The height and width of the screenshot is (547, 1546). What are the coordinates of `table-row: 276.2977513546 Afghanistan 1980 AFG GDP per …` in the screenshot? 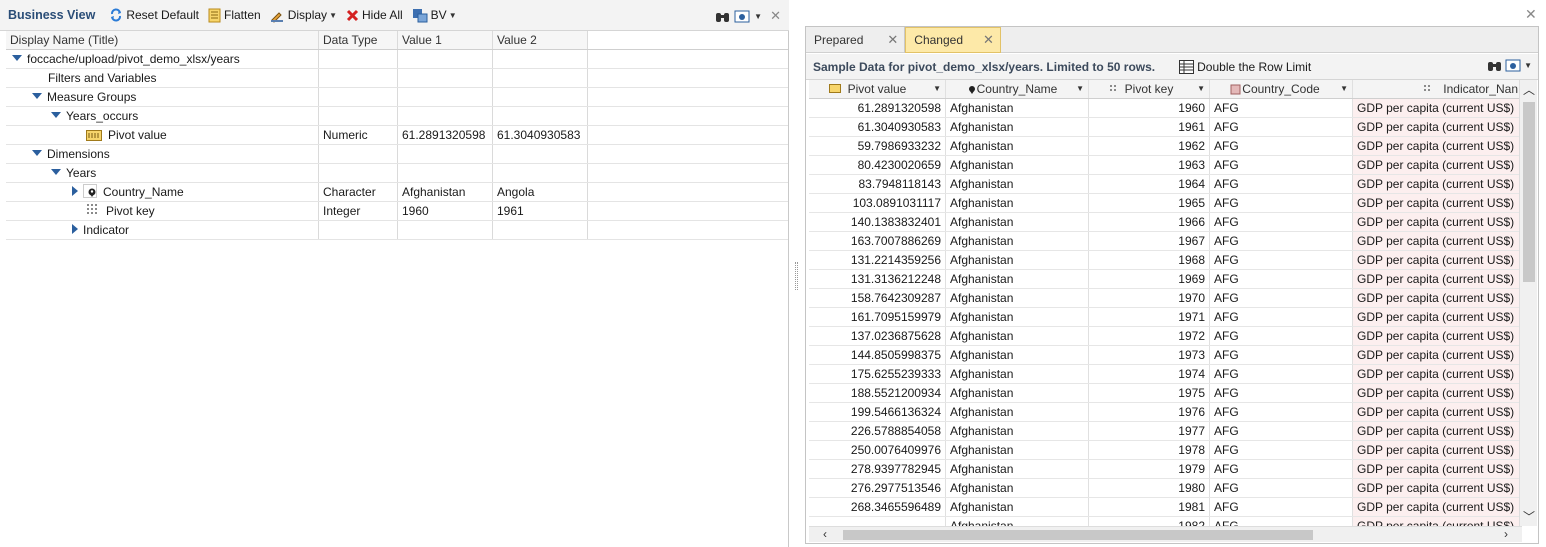 It's located at (1165, 488).